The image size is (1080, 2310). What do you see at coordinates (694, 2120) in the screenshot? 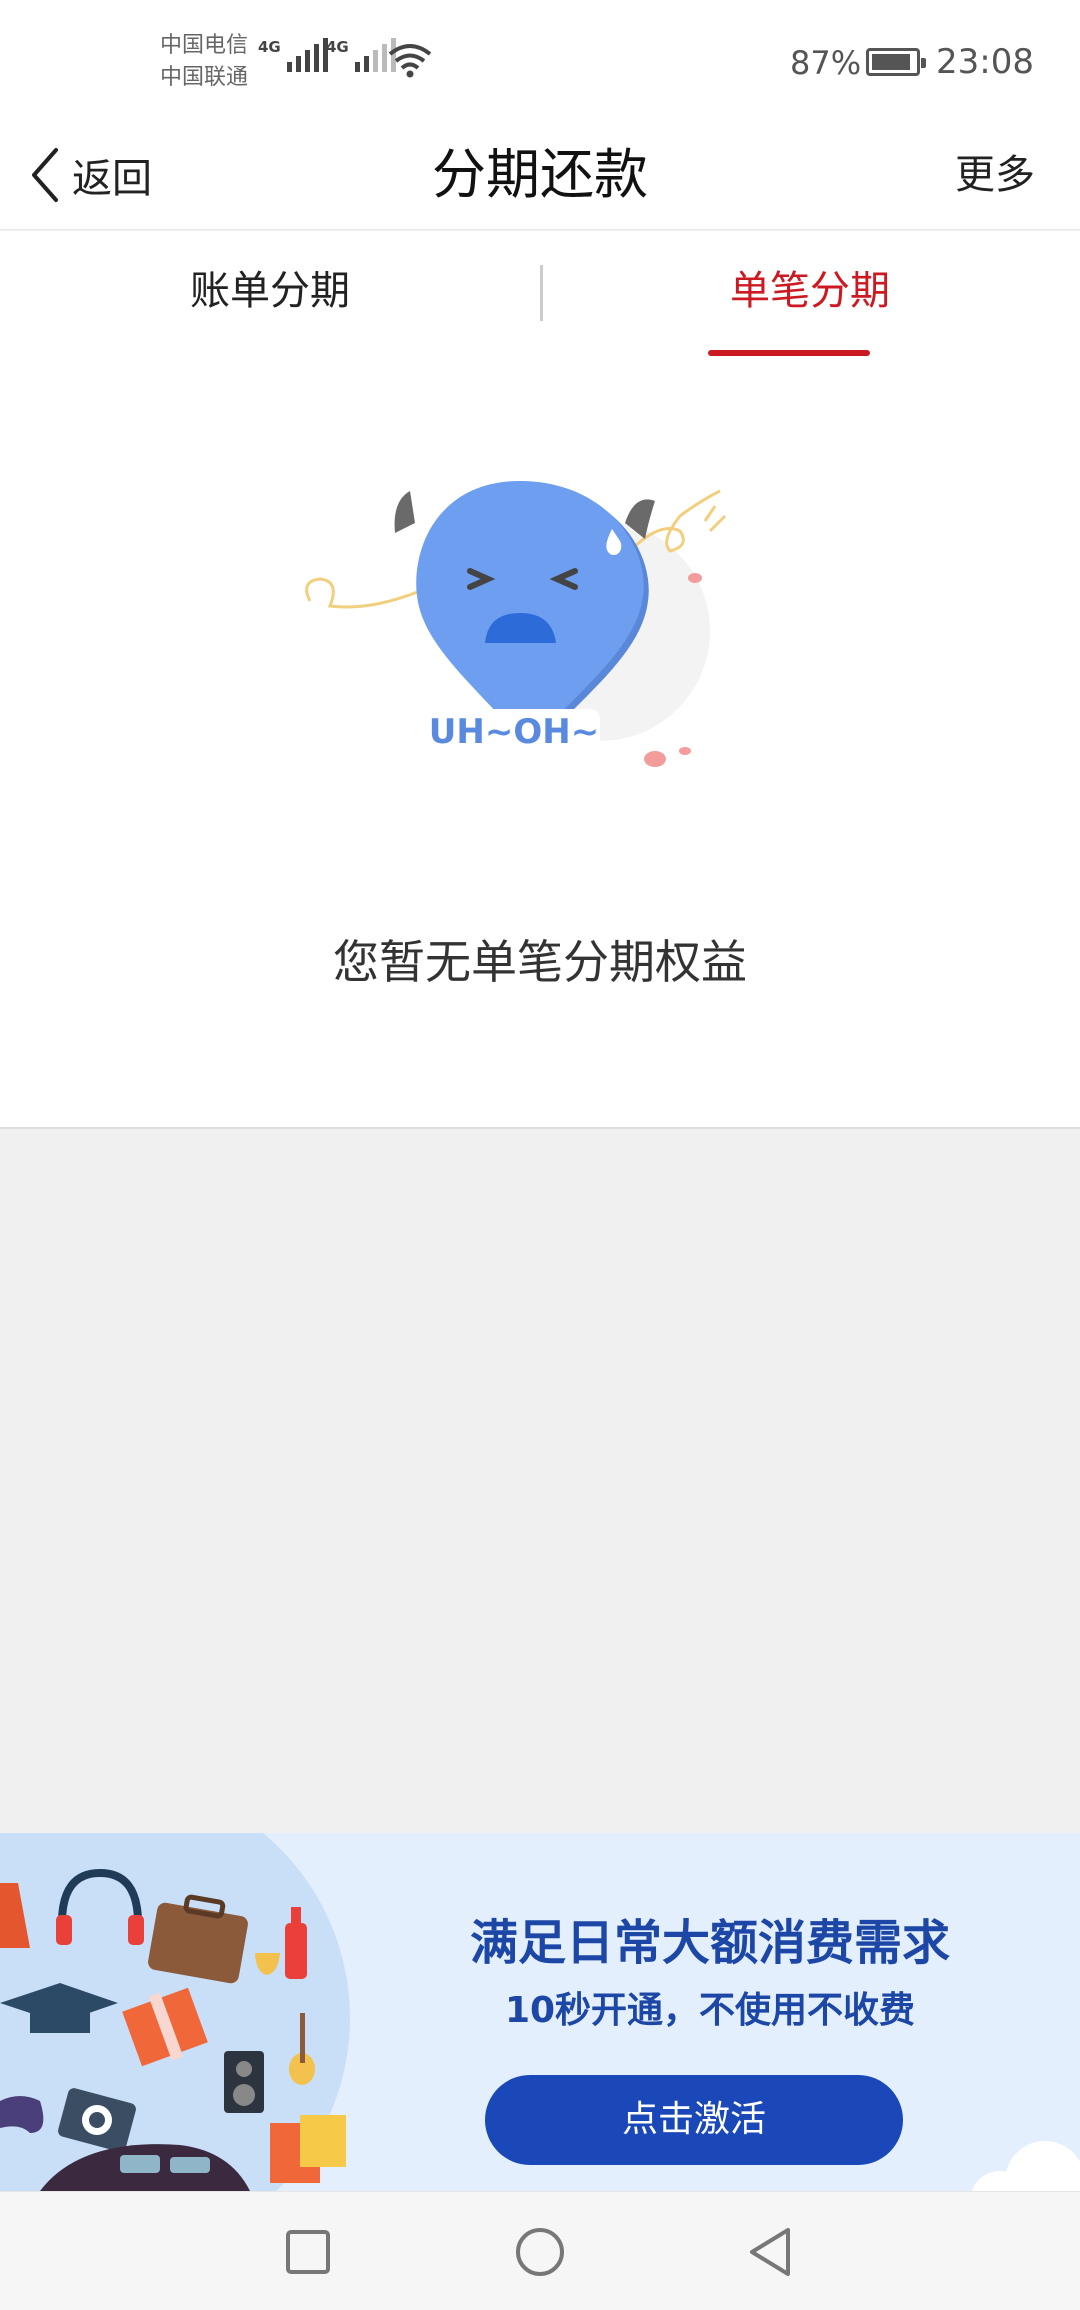
I see `activate-button: 点击激活` at bounding box center [694, 2120].